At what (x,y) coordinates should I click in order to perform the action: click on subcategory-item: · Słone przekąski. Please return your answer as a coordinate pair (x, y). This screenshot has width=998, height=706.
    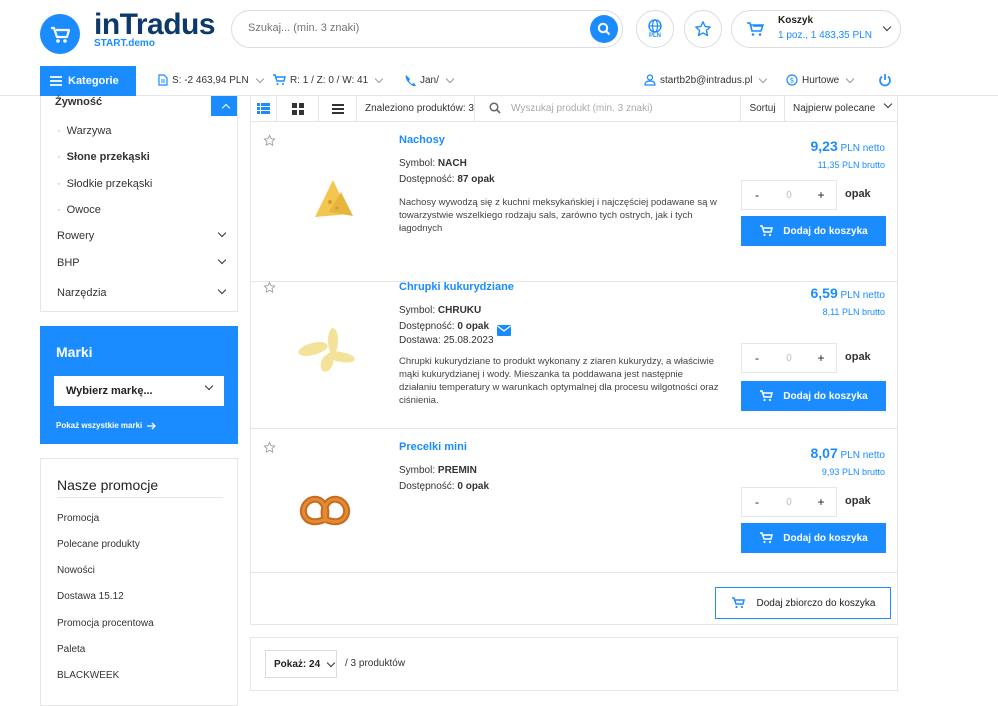
    Looking at the image, I should click on (139, 157).